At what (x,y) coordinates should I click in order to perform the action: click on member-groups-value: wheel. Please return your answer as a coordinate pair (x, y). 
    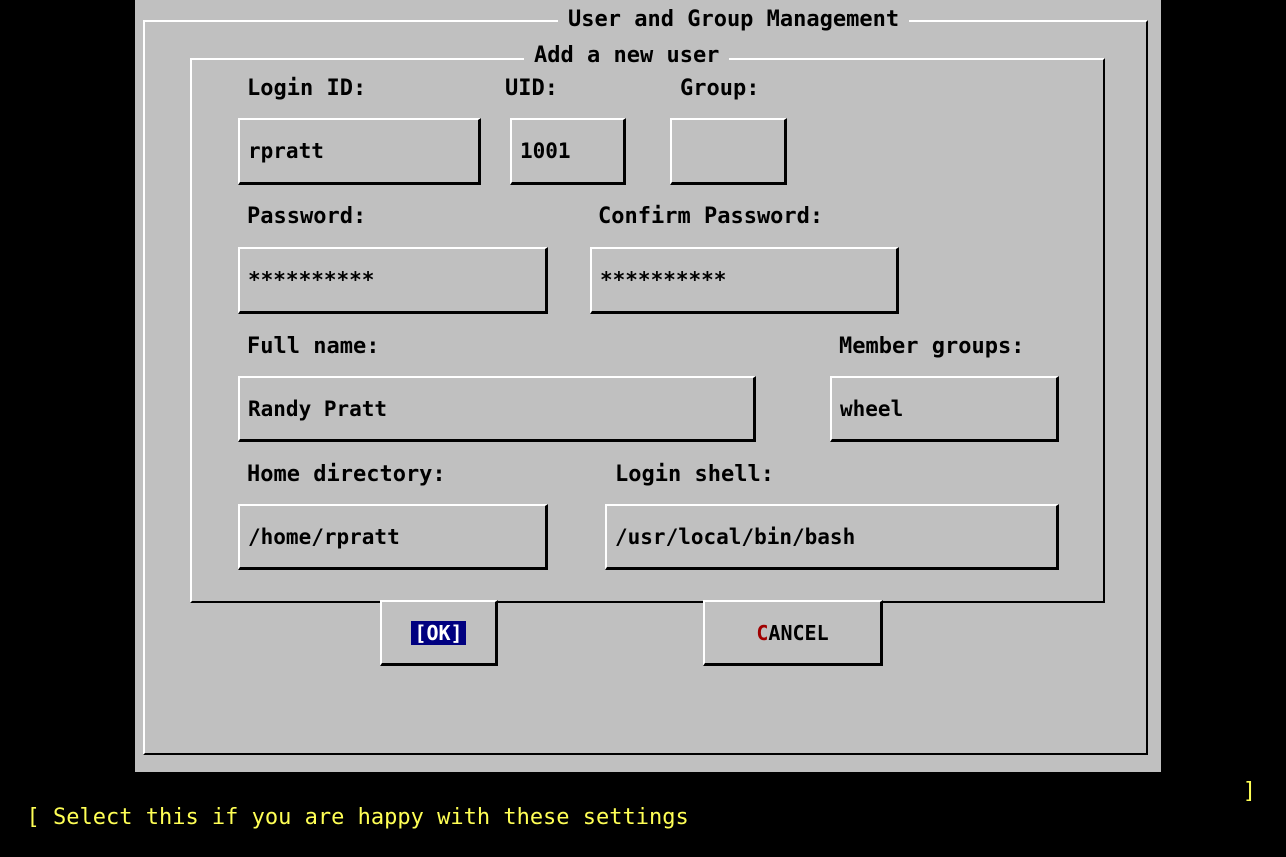
    Looking at the image, I should click on (872, 408).